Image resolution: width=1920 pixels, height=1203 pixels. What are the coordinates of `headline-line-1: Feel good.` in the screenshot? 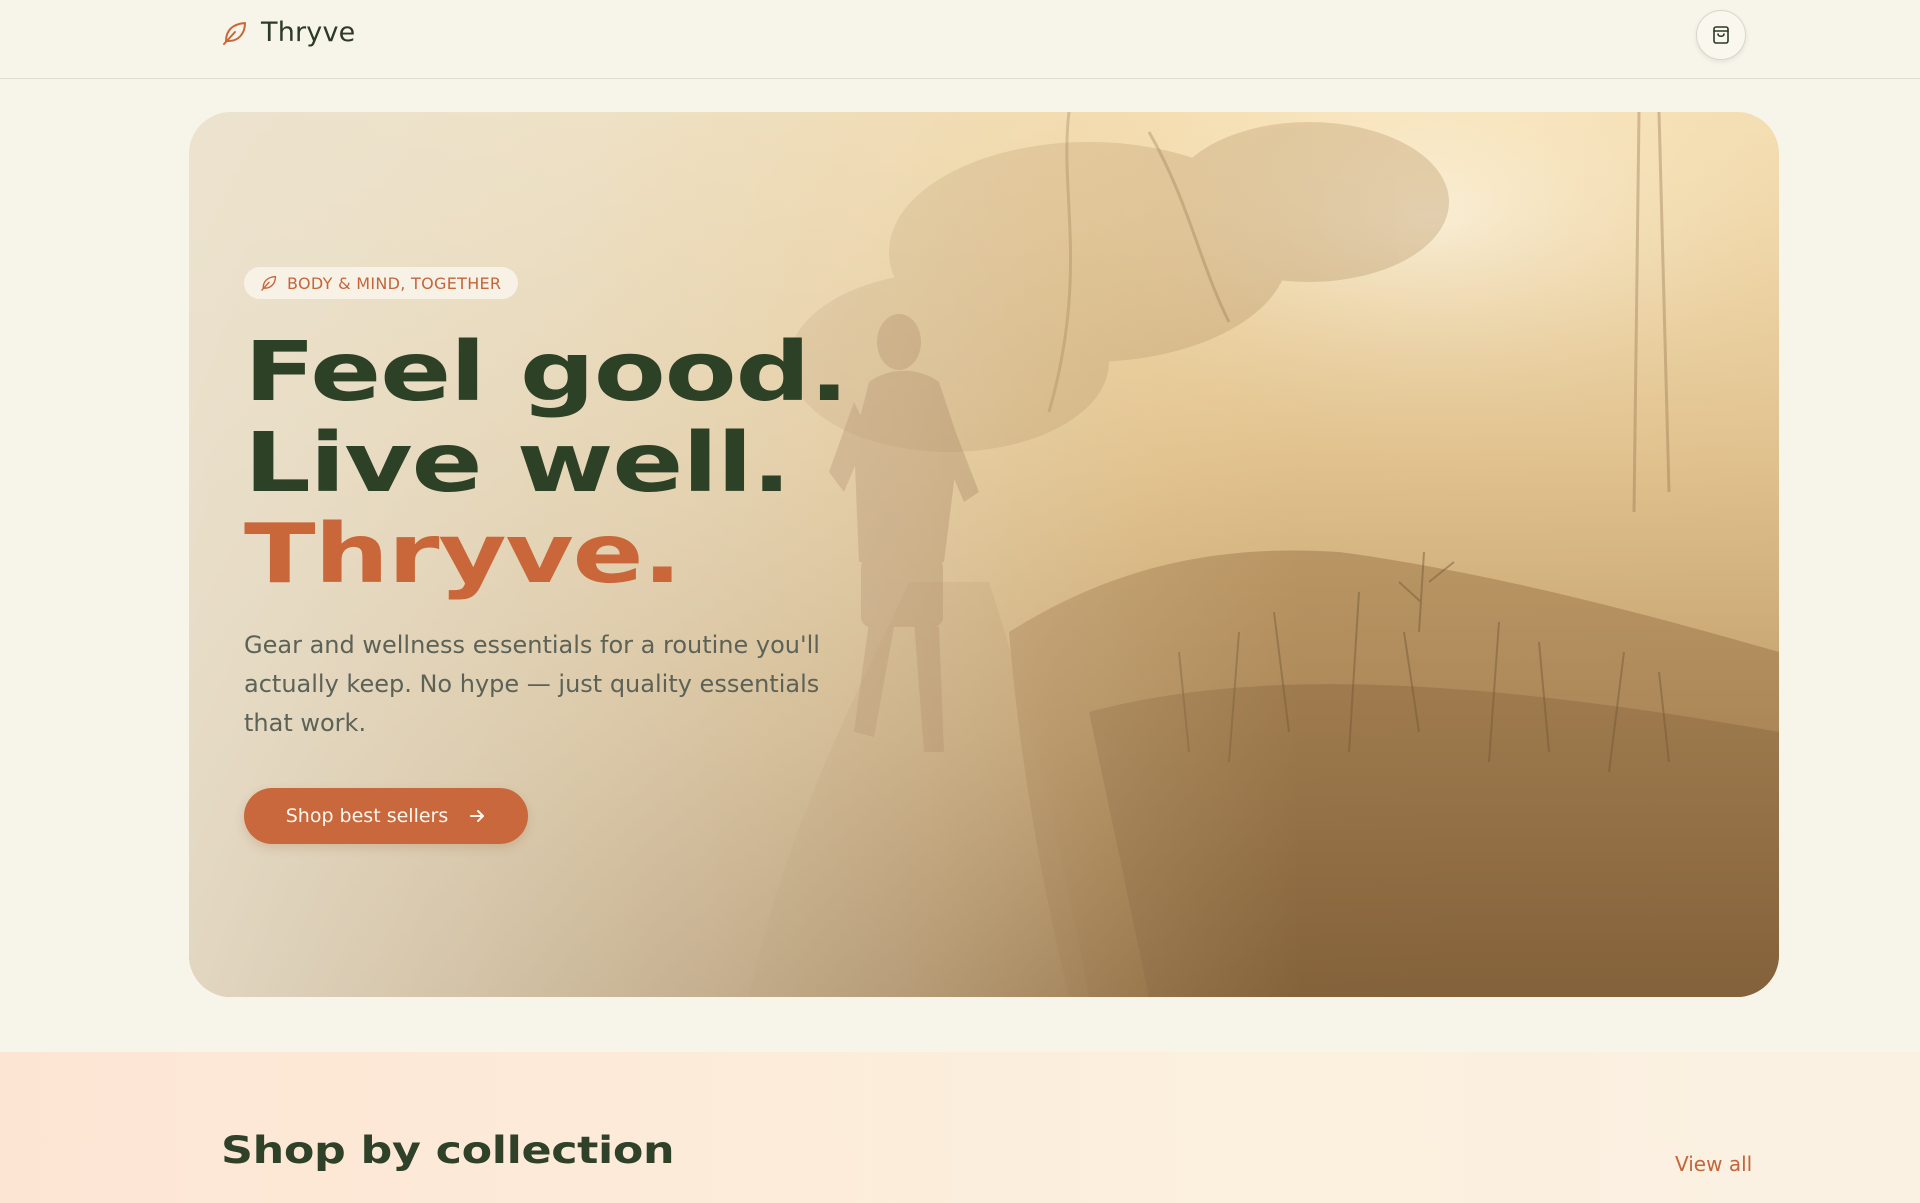 It's located at (546, 372).